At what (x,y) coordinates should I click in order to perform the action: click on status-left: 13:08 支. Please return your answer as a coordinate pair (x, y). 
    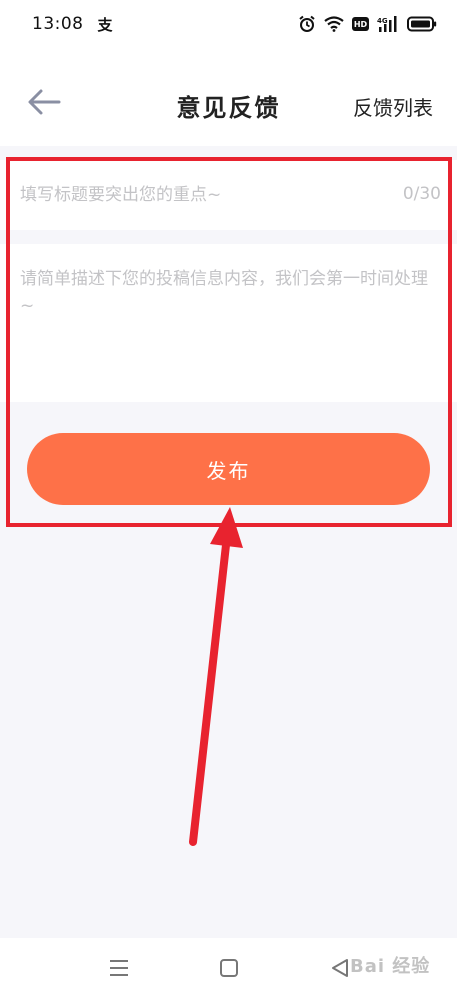
    Looking at the image, I should click on (72, 24).